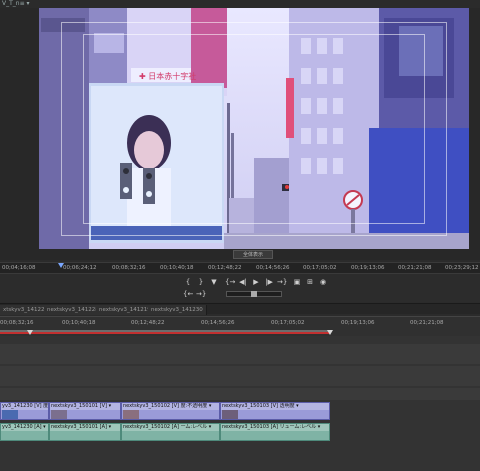  What do you see at coordinates (19, 268) in the screenshot?
I see `ruler-timecode: 00;04;16;08` at bounding box center [19, 268].